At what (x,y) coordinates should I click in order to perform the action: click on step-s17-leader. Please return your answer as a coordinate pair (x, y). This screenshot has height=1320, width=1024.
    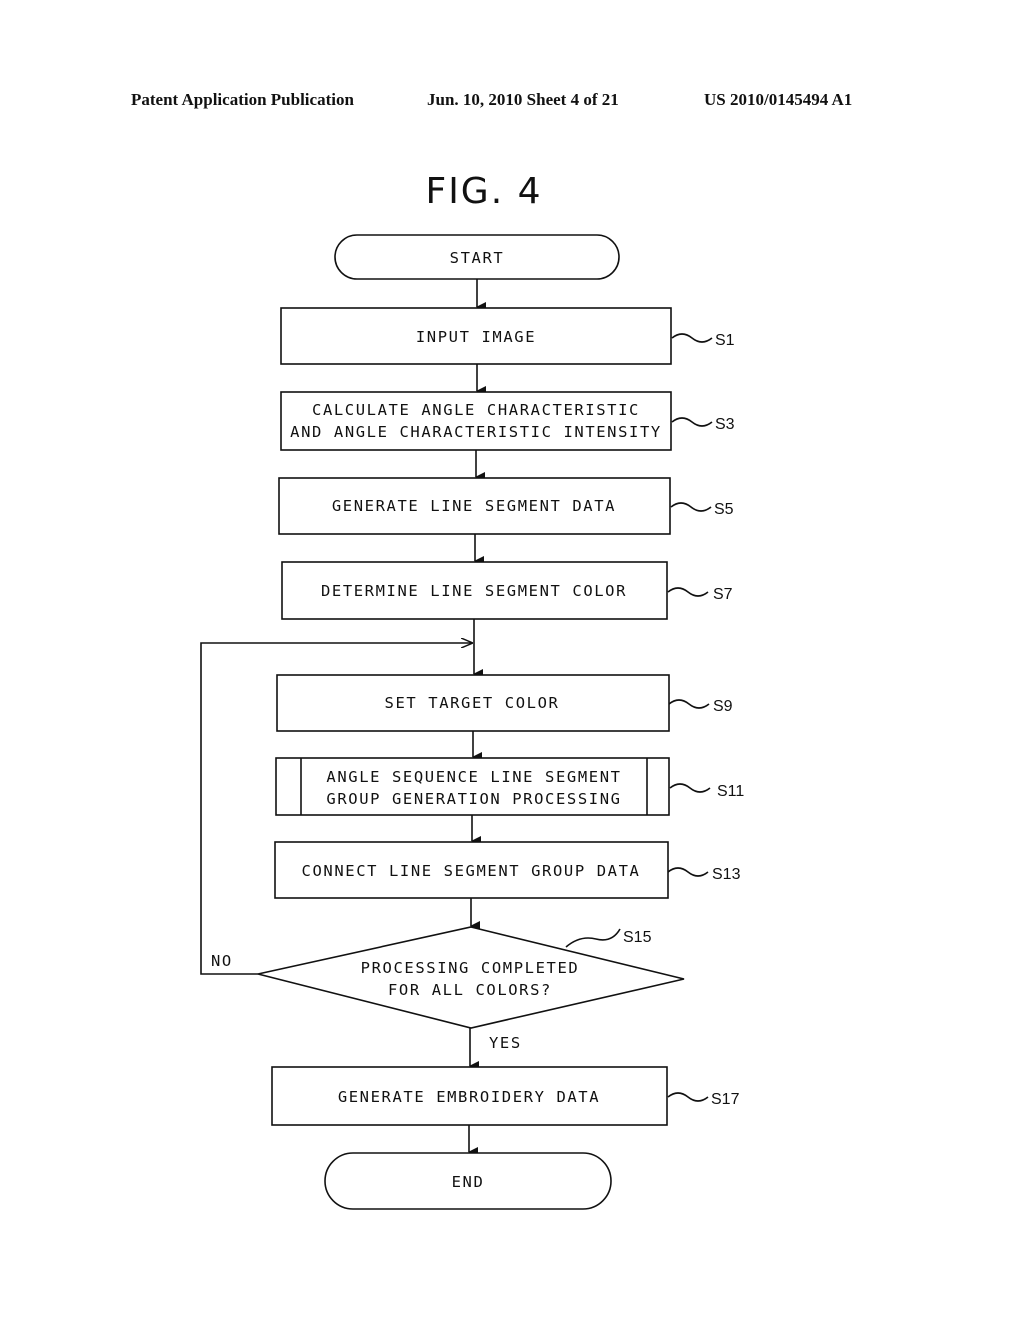
    Looking at the image, I should click on (688, 1097).